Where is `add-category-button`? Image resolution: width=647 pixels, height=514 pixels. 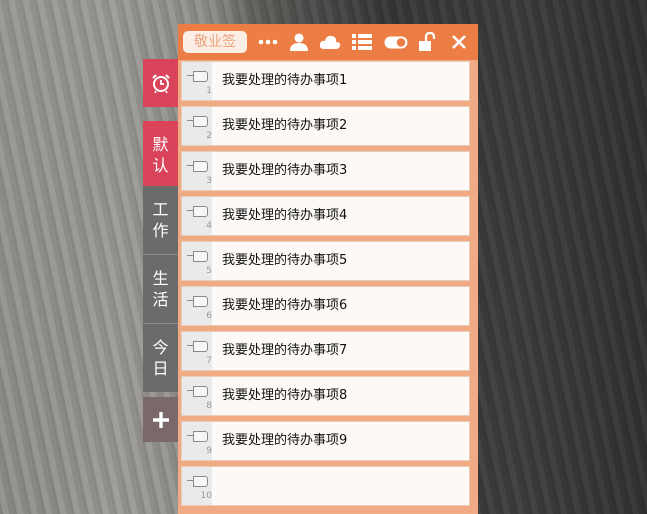
add-category-button is located at coordinates (160, 419).